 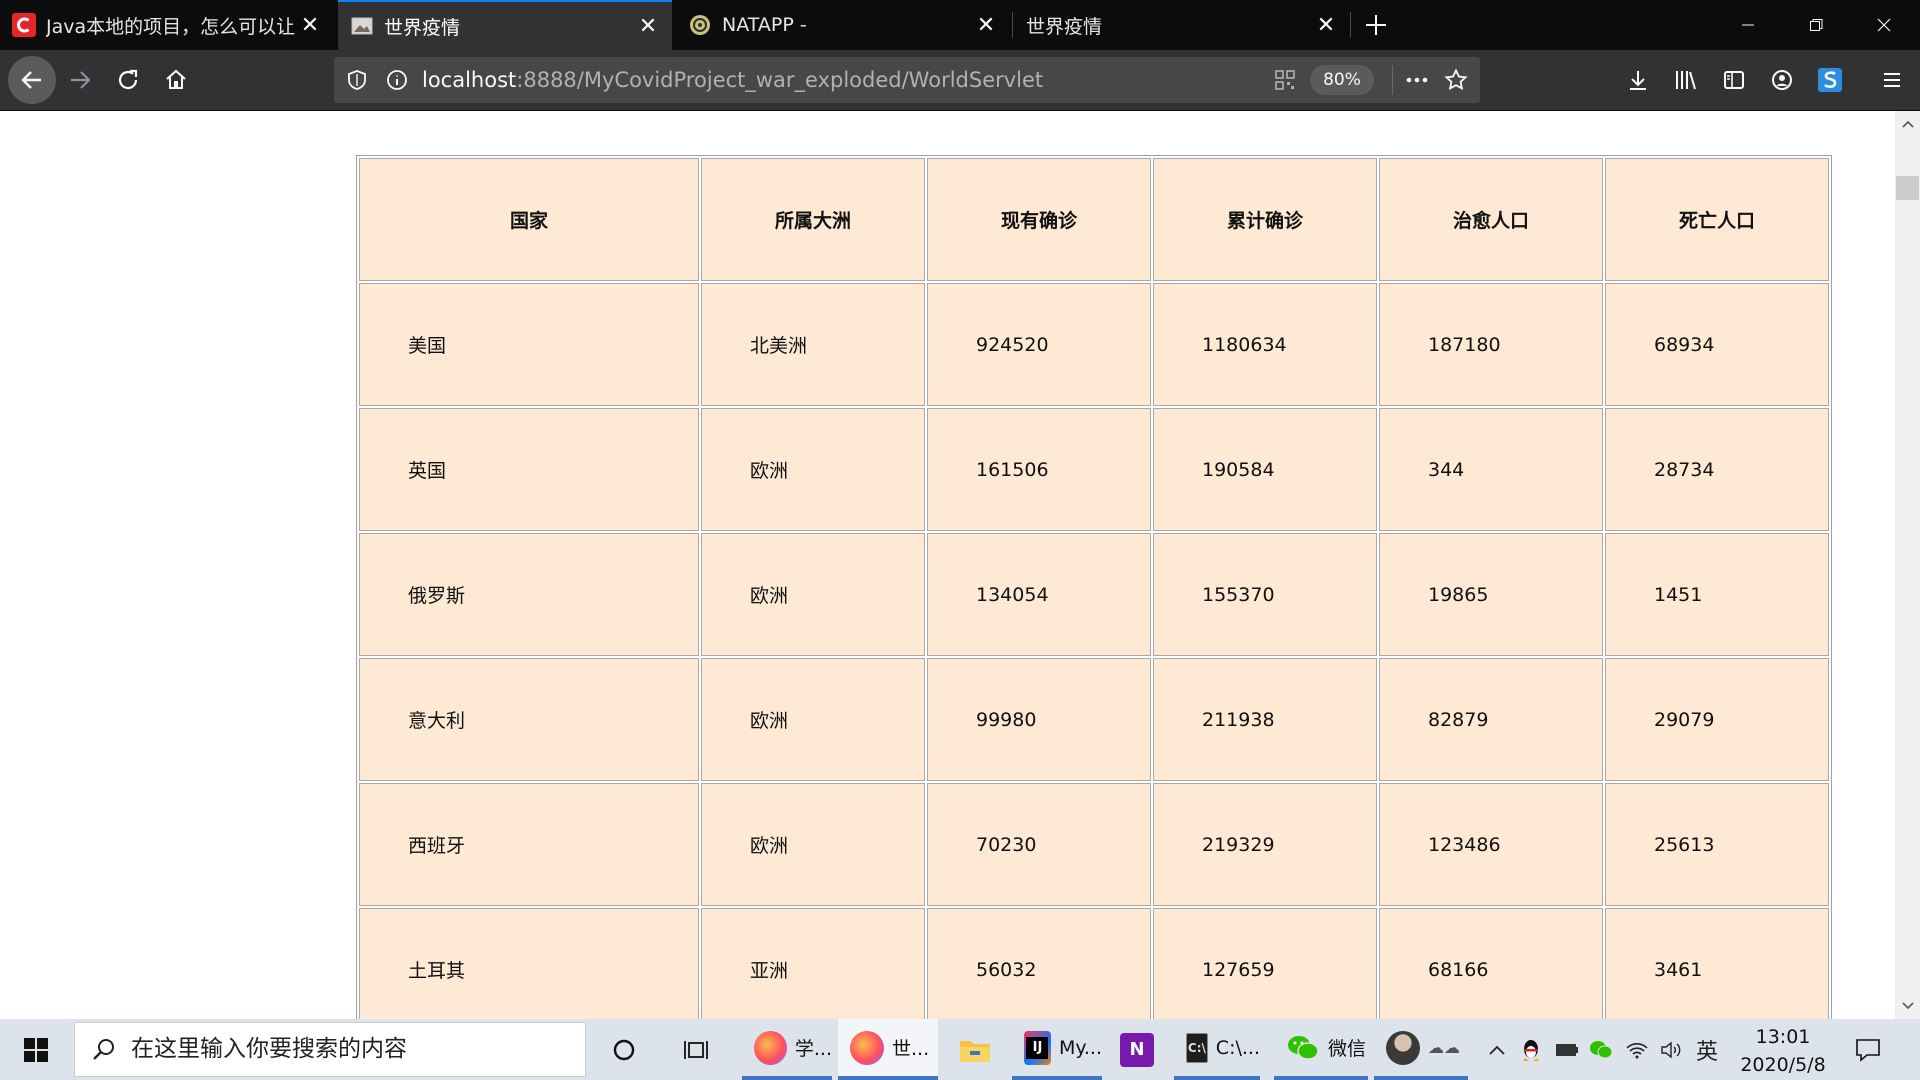 I want to click on reload-icon, so click(x=128, y=79).